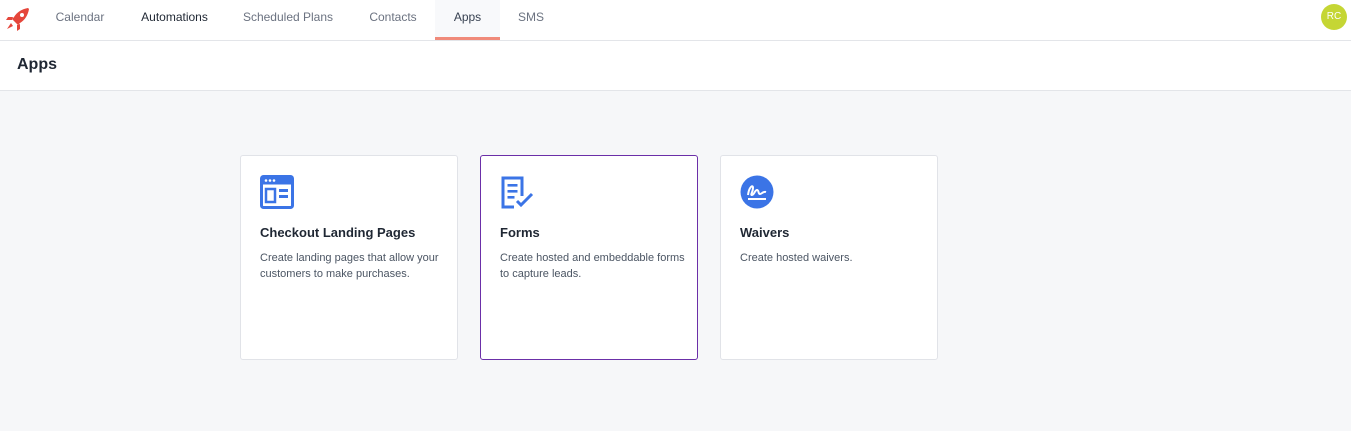 The image size is (1351, 431). I want to click on nav-item-calendar: Calendar, so click(80, 20).